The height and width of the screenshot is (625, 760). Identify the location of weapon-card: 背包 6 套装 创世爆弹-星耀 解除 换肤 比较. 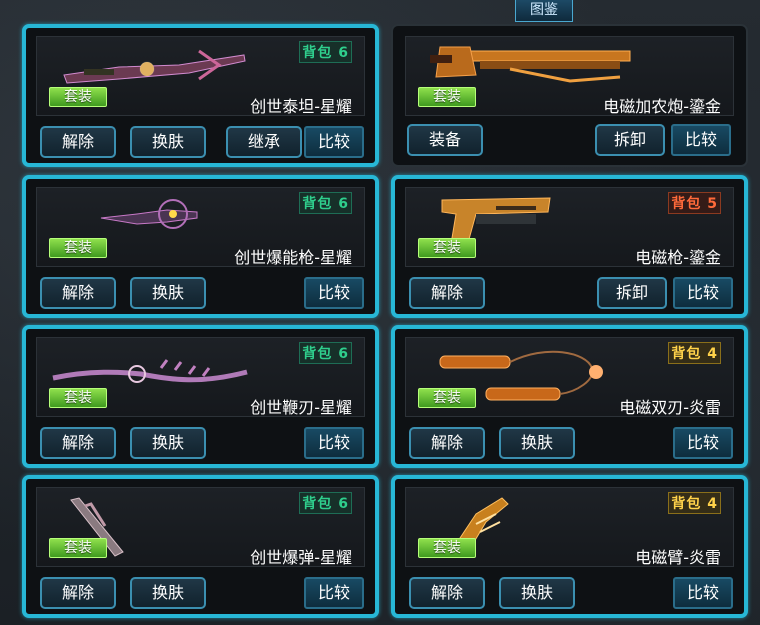
(200, 546).